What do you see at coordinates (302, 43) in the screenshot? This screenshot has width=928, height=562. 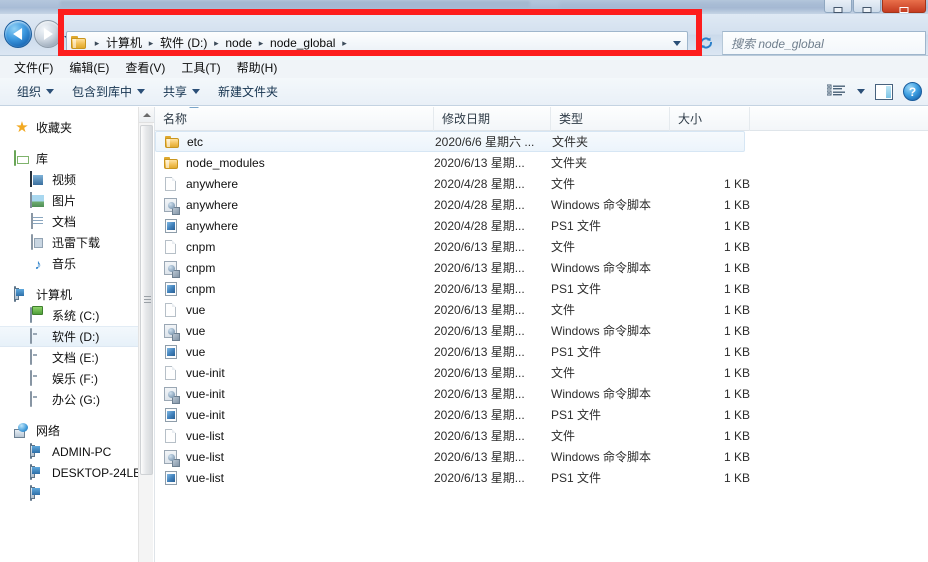 I see `breadcrumb-item-node-global: node_global` at bounding box center [302, 43].